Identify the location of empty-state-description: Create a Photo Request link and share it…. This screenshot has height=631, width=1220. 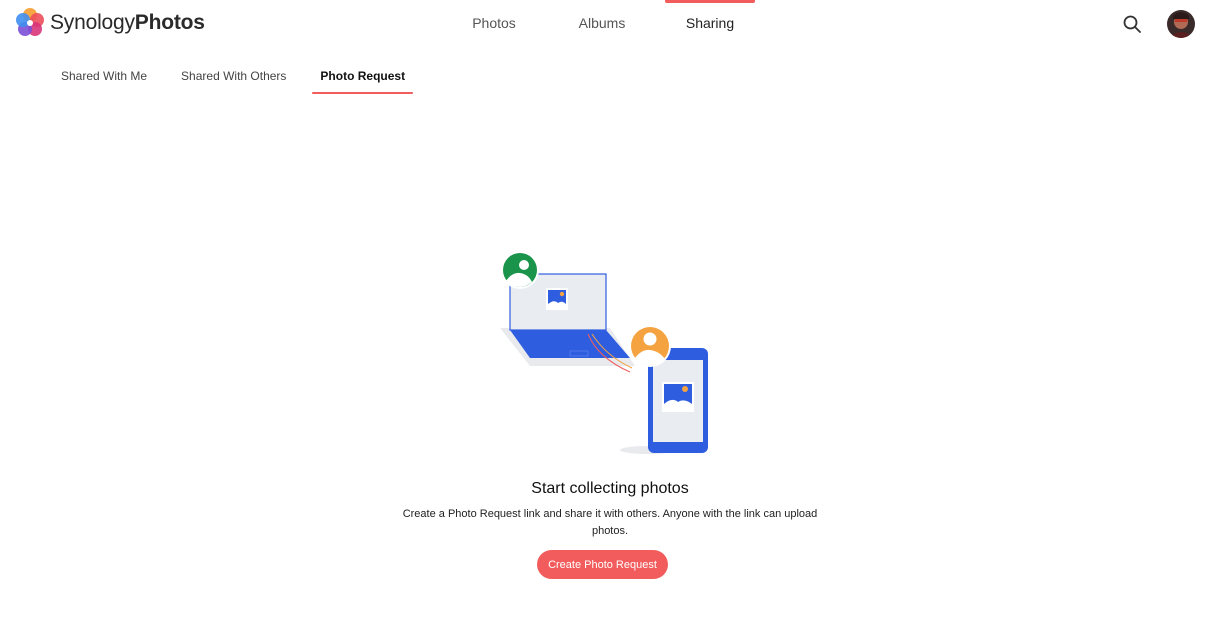
(610, 522).